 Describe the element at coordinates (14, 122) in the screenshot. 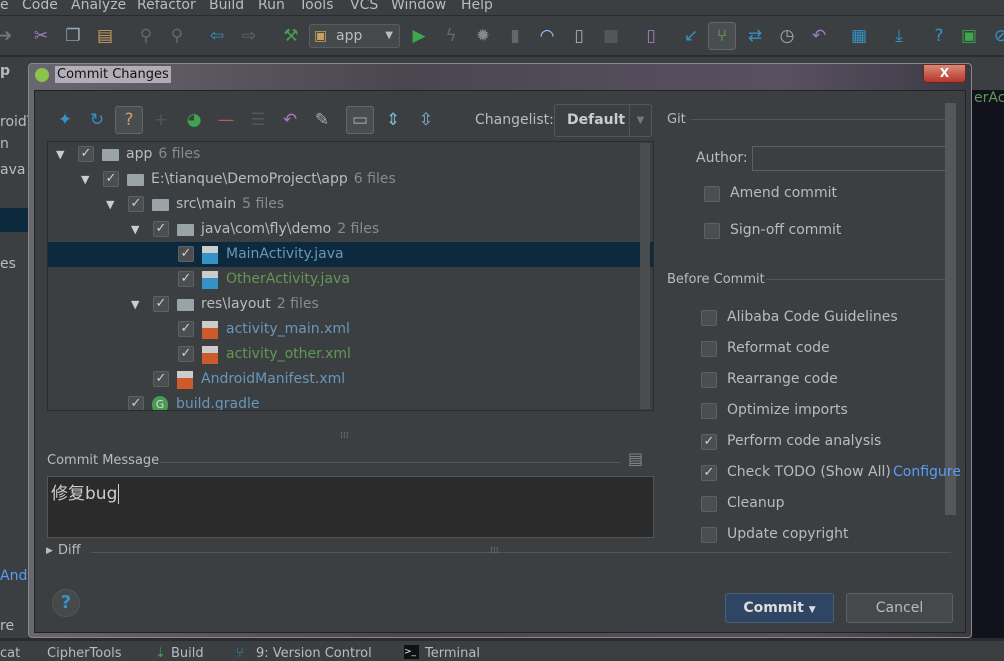

I see `project-item: roidT` at that location.